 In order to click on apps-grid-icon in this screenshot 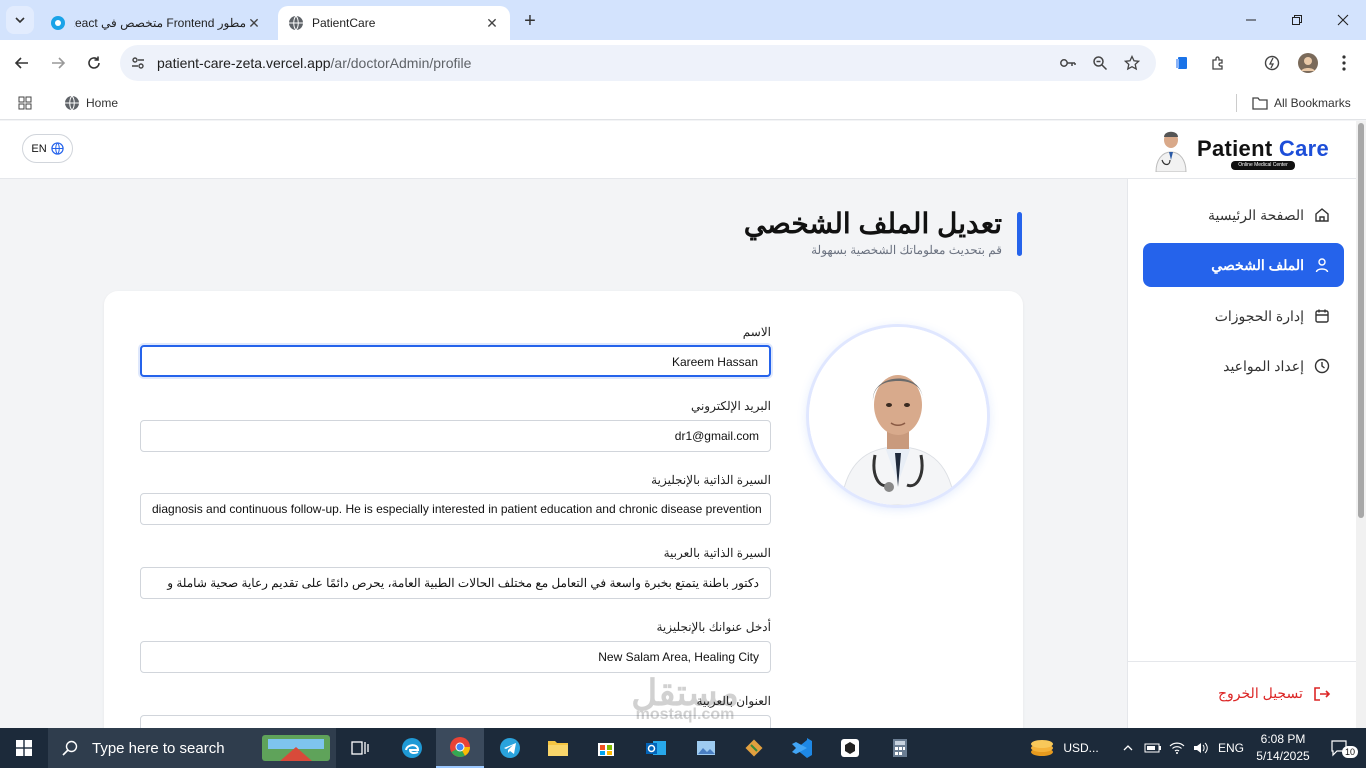, I will do `click(25, 103)`.